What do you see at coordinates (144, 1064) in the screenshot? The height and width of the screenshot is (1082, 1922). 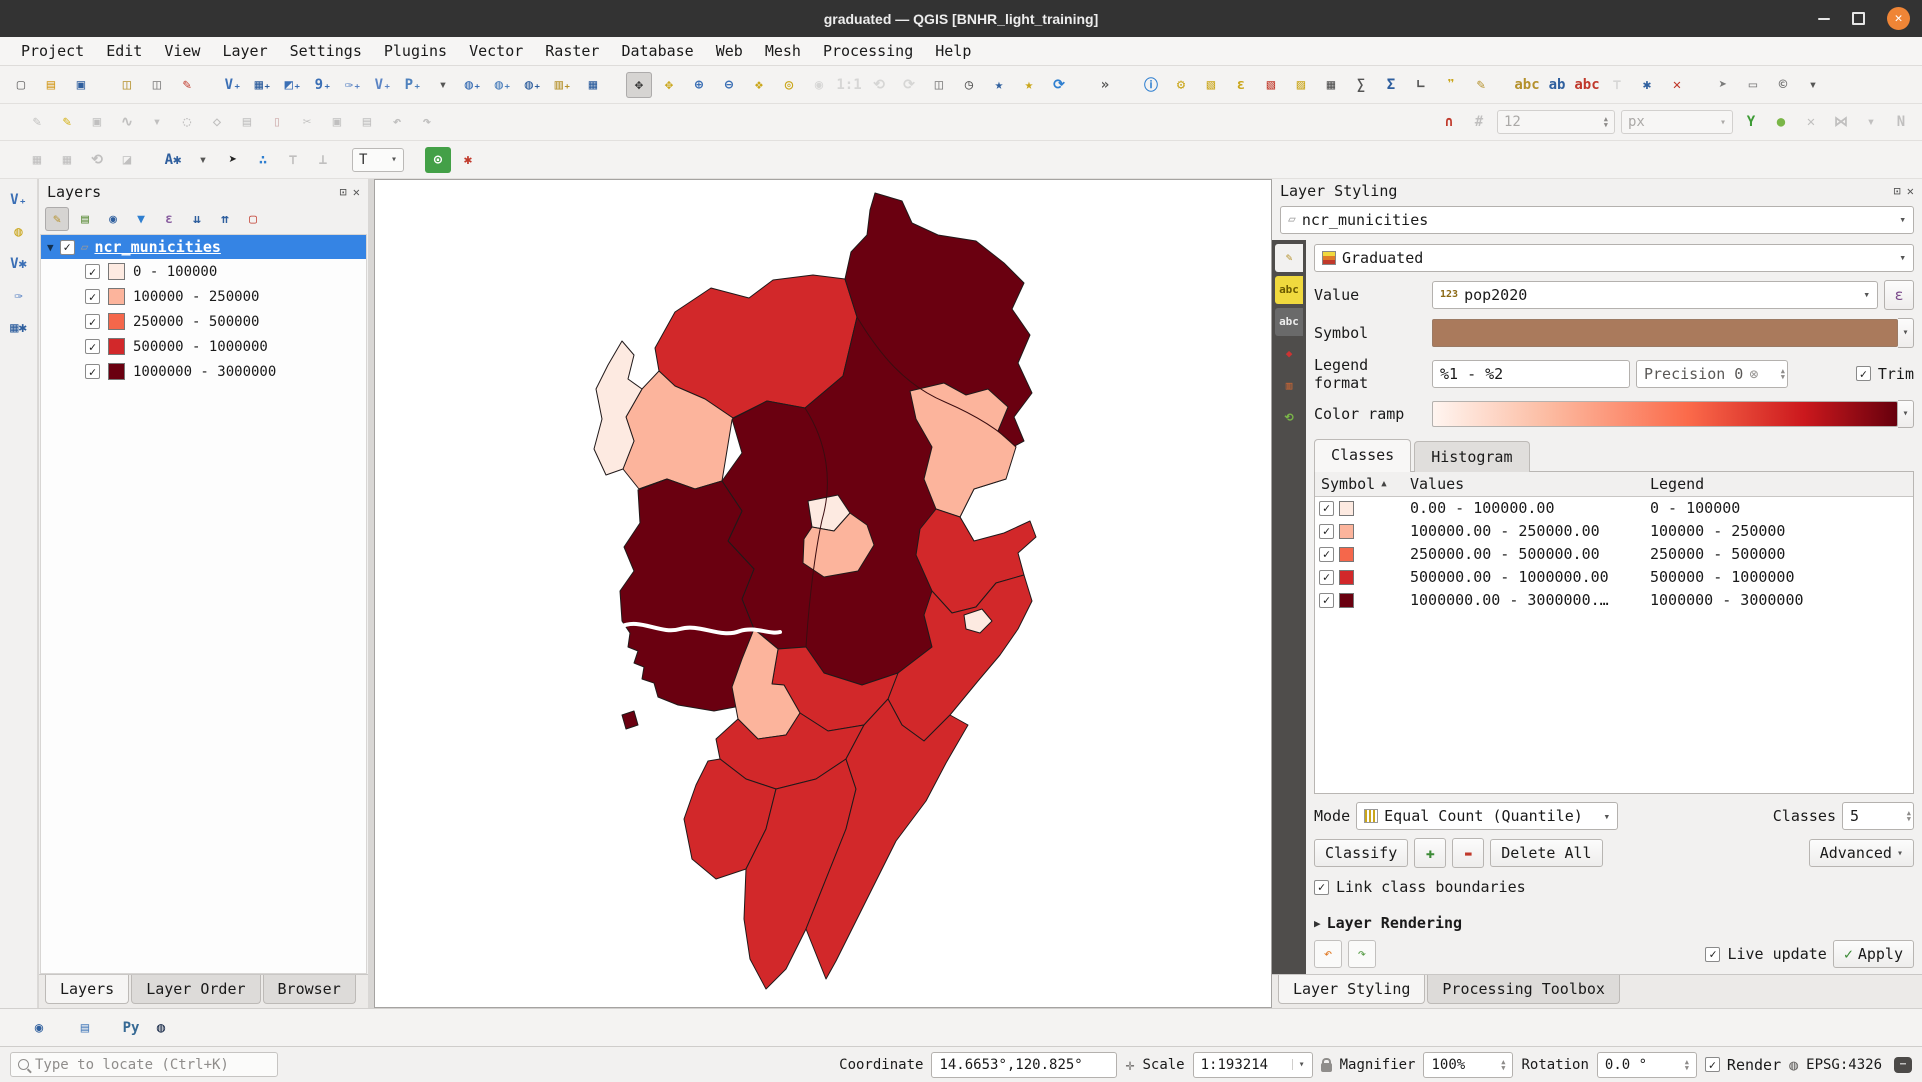 I see `locator-search-input: Type to locate (Ctrl+K)` at bounding box center [144, 1064].